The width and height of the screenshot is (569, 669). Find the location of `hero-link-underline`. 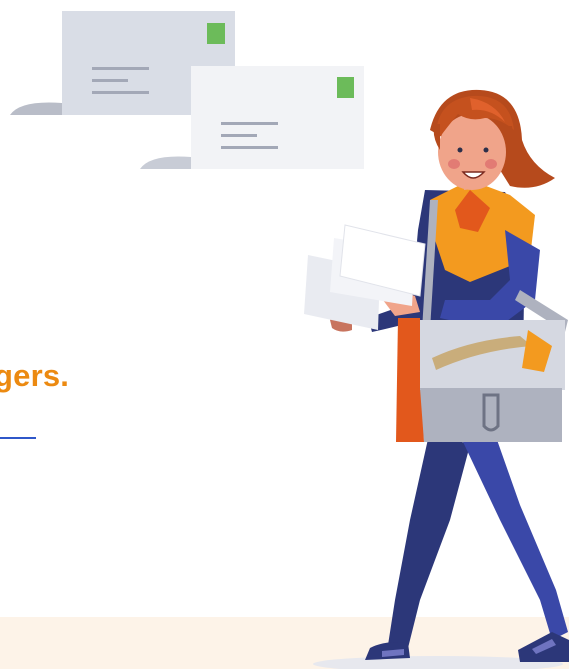

hero-link-underline is located at coordinates (18, 438).